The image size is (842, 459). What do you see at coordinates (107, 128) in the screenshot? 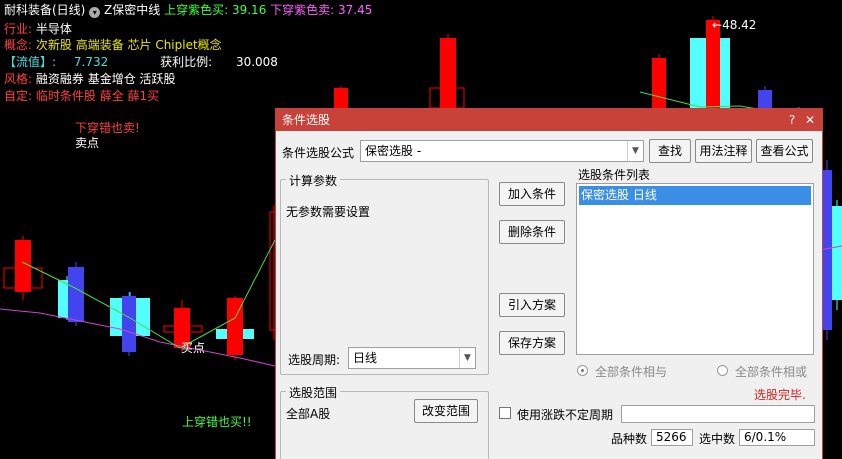
I see `sell-signal-text: 下穿错也卖!` at bounding box center [107, 128].